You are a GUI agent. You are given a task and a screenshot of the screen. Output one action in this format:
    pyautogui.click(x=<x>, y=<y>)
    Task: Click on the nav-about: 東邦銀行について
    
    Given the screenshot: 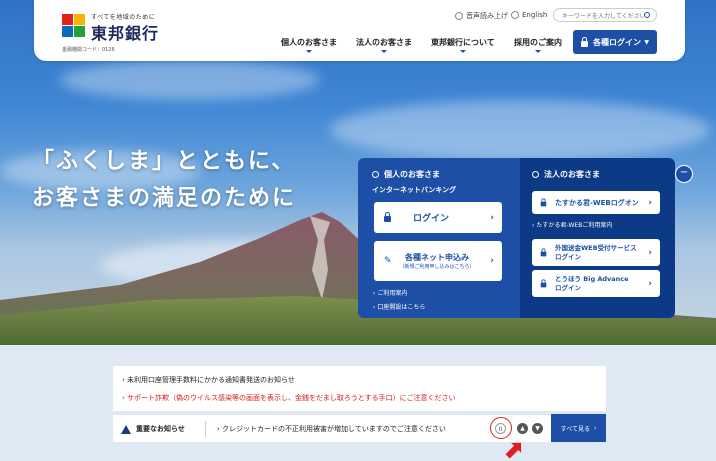 What is the action you would take?
    pyautogui.click(x=463, y=42)
    